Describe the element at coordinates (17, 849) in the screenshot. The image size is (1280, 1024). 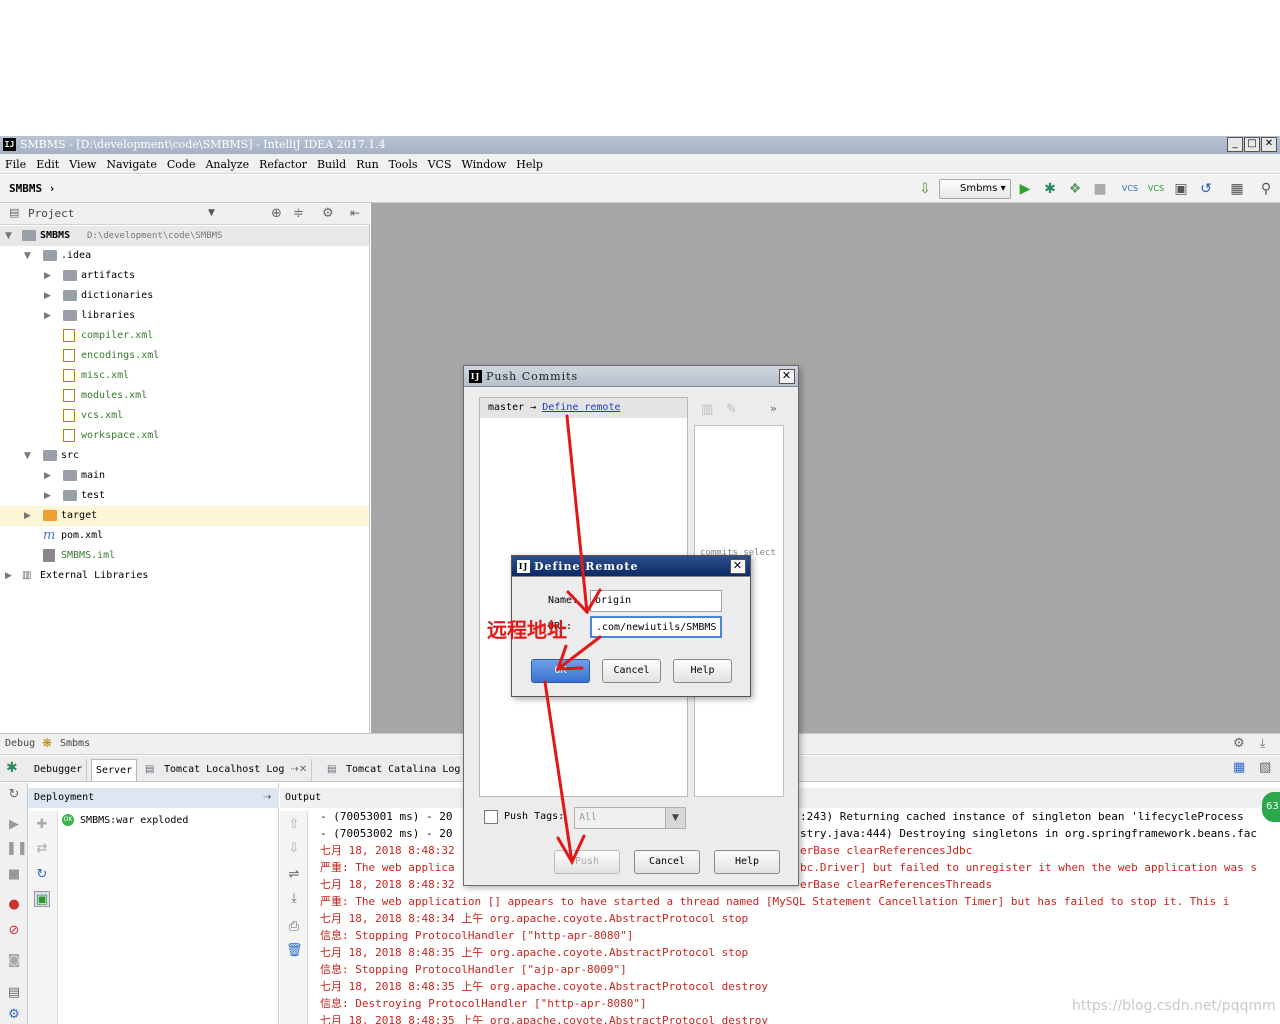
I see `pause-icon: ❚❚` at that location.